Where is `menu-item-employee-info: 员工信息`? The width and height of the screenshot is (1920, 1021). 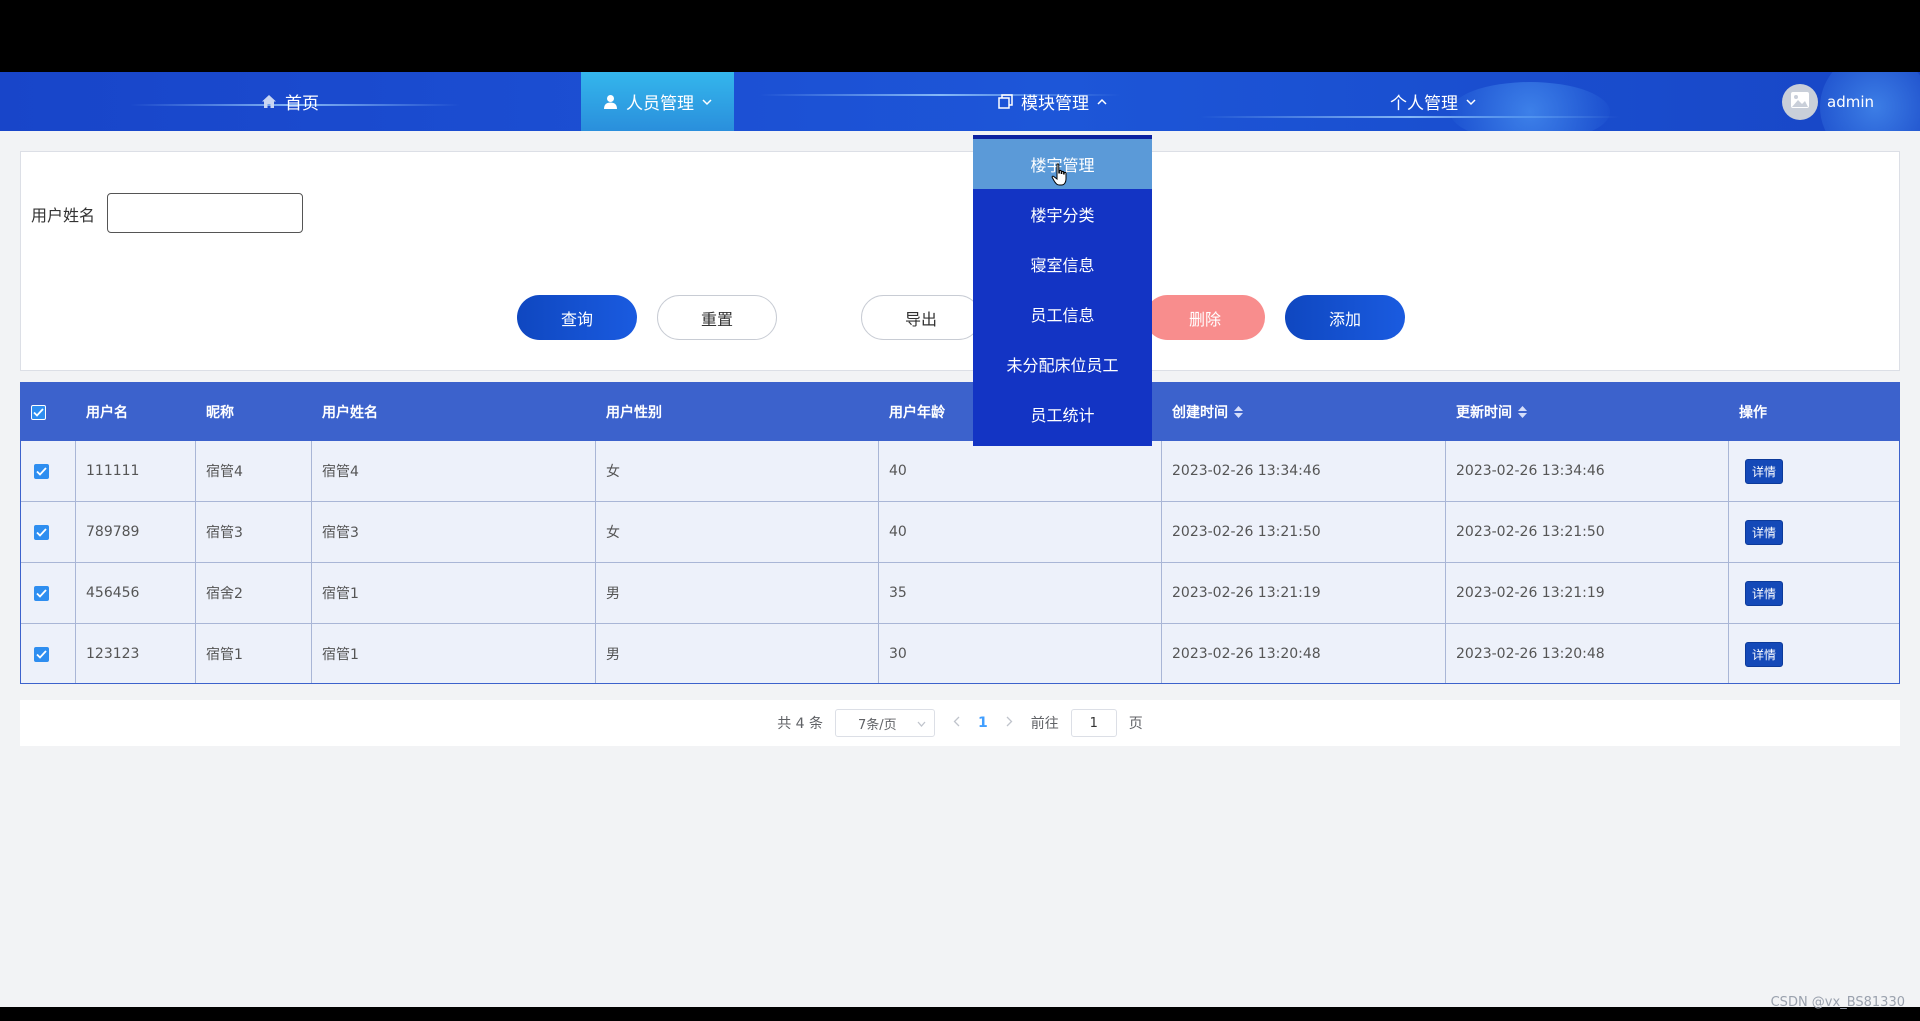 menu-item-employee-info: 员工信息 is located at coordinates (1062, 314).